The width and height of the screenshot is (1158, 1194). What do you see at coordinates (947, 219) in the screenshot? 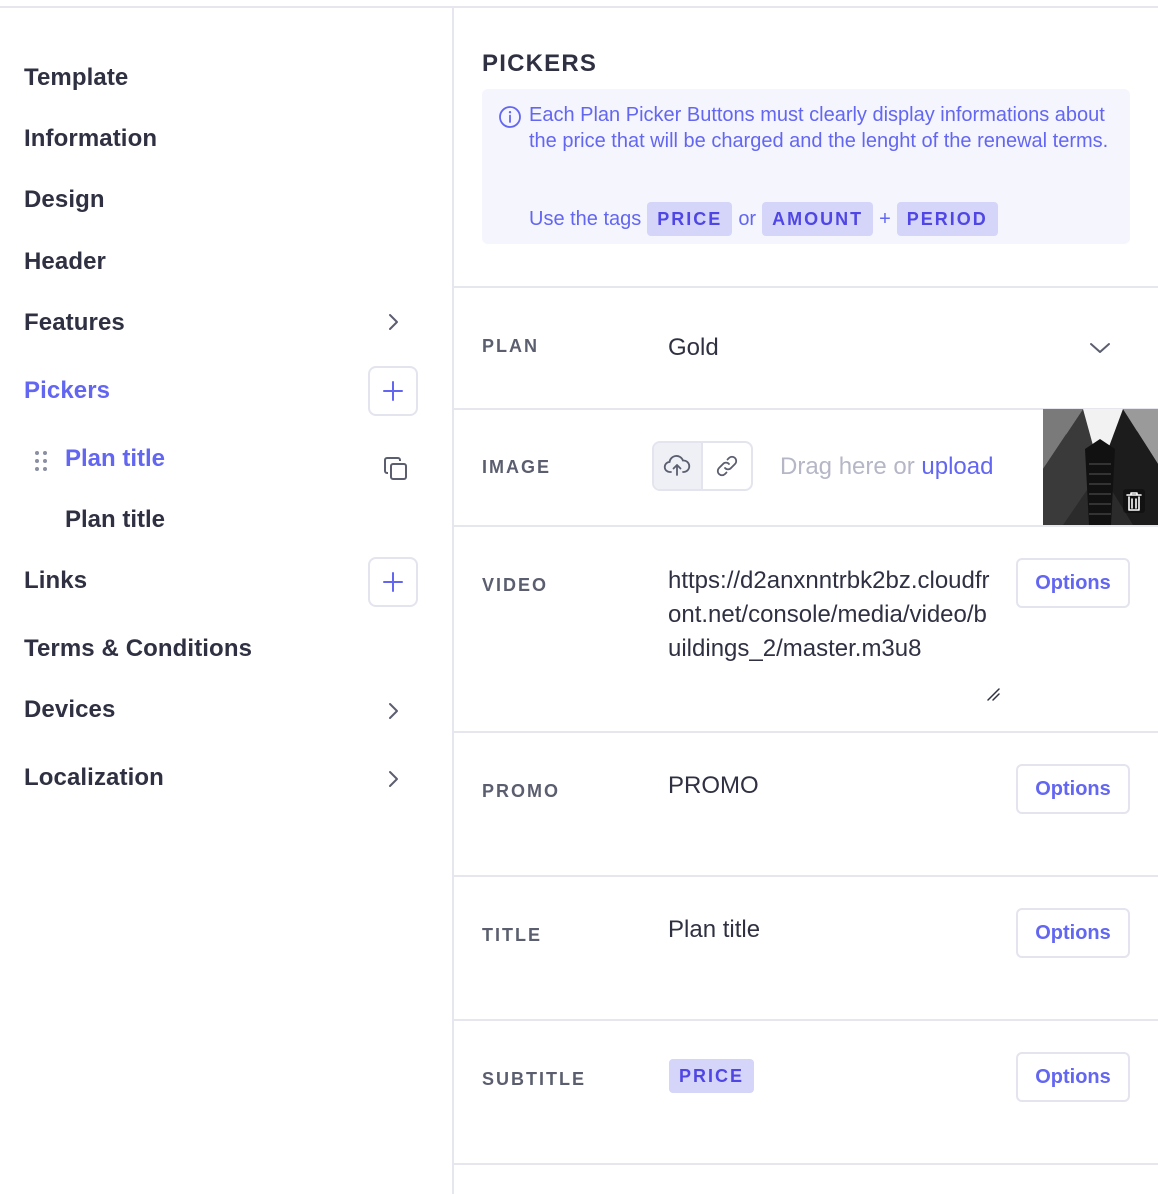
I see `tag-period: PERIOD` at bounding box center [947, 219].